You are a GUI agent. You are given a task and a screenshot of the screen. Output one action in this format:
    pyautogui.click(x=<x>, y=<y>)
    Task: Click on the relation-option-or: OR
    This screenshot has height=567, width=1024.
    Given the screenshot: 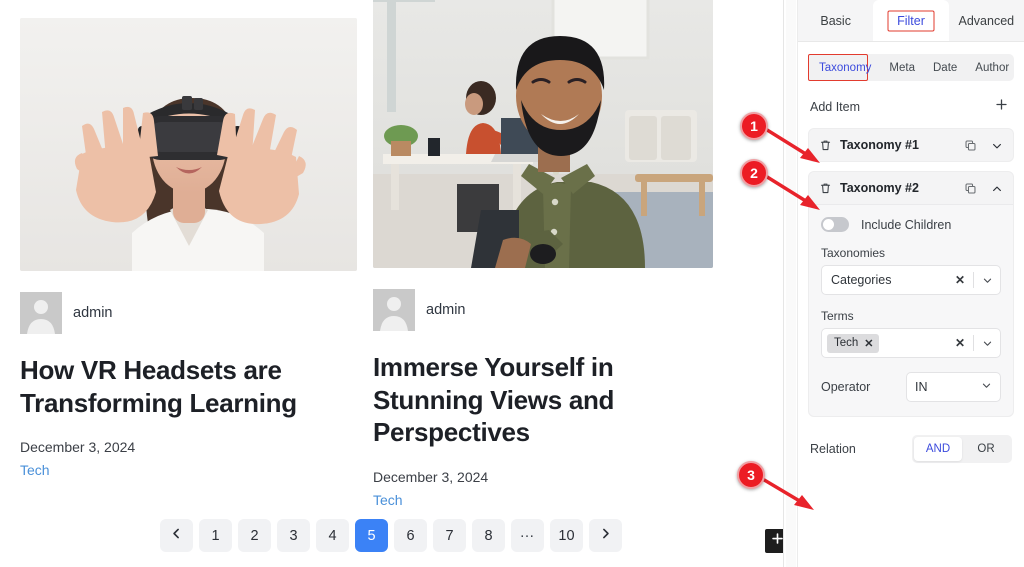 What is the action you would take?
    pyautogui.click(x=986, y=449)
    